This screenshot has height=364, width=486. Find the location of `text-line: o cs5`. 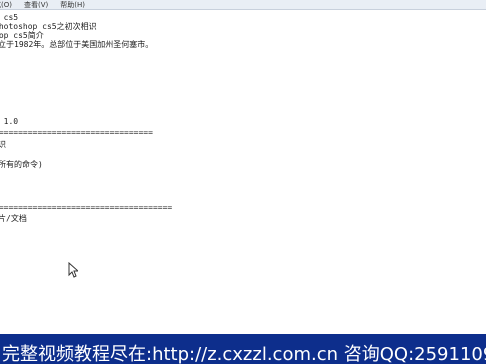

text-line: o cs5 is located at coordinates (11, 17).